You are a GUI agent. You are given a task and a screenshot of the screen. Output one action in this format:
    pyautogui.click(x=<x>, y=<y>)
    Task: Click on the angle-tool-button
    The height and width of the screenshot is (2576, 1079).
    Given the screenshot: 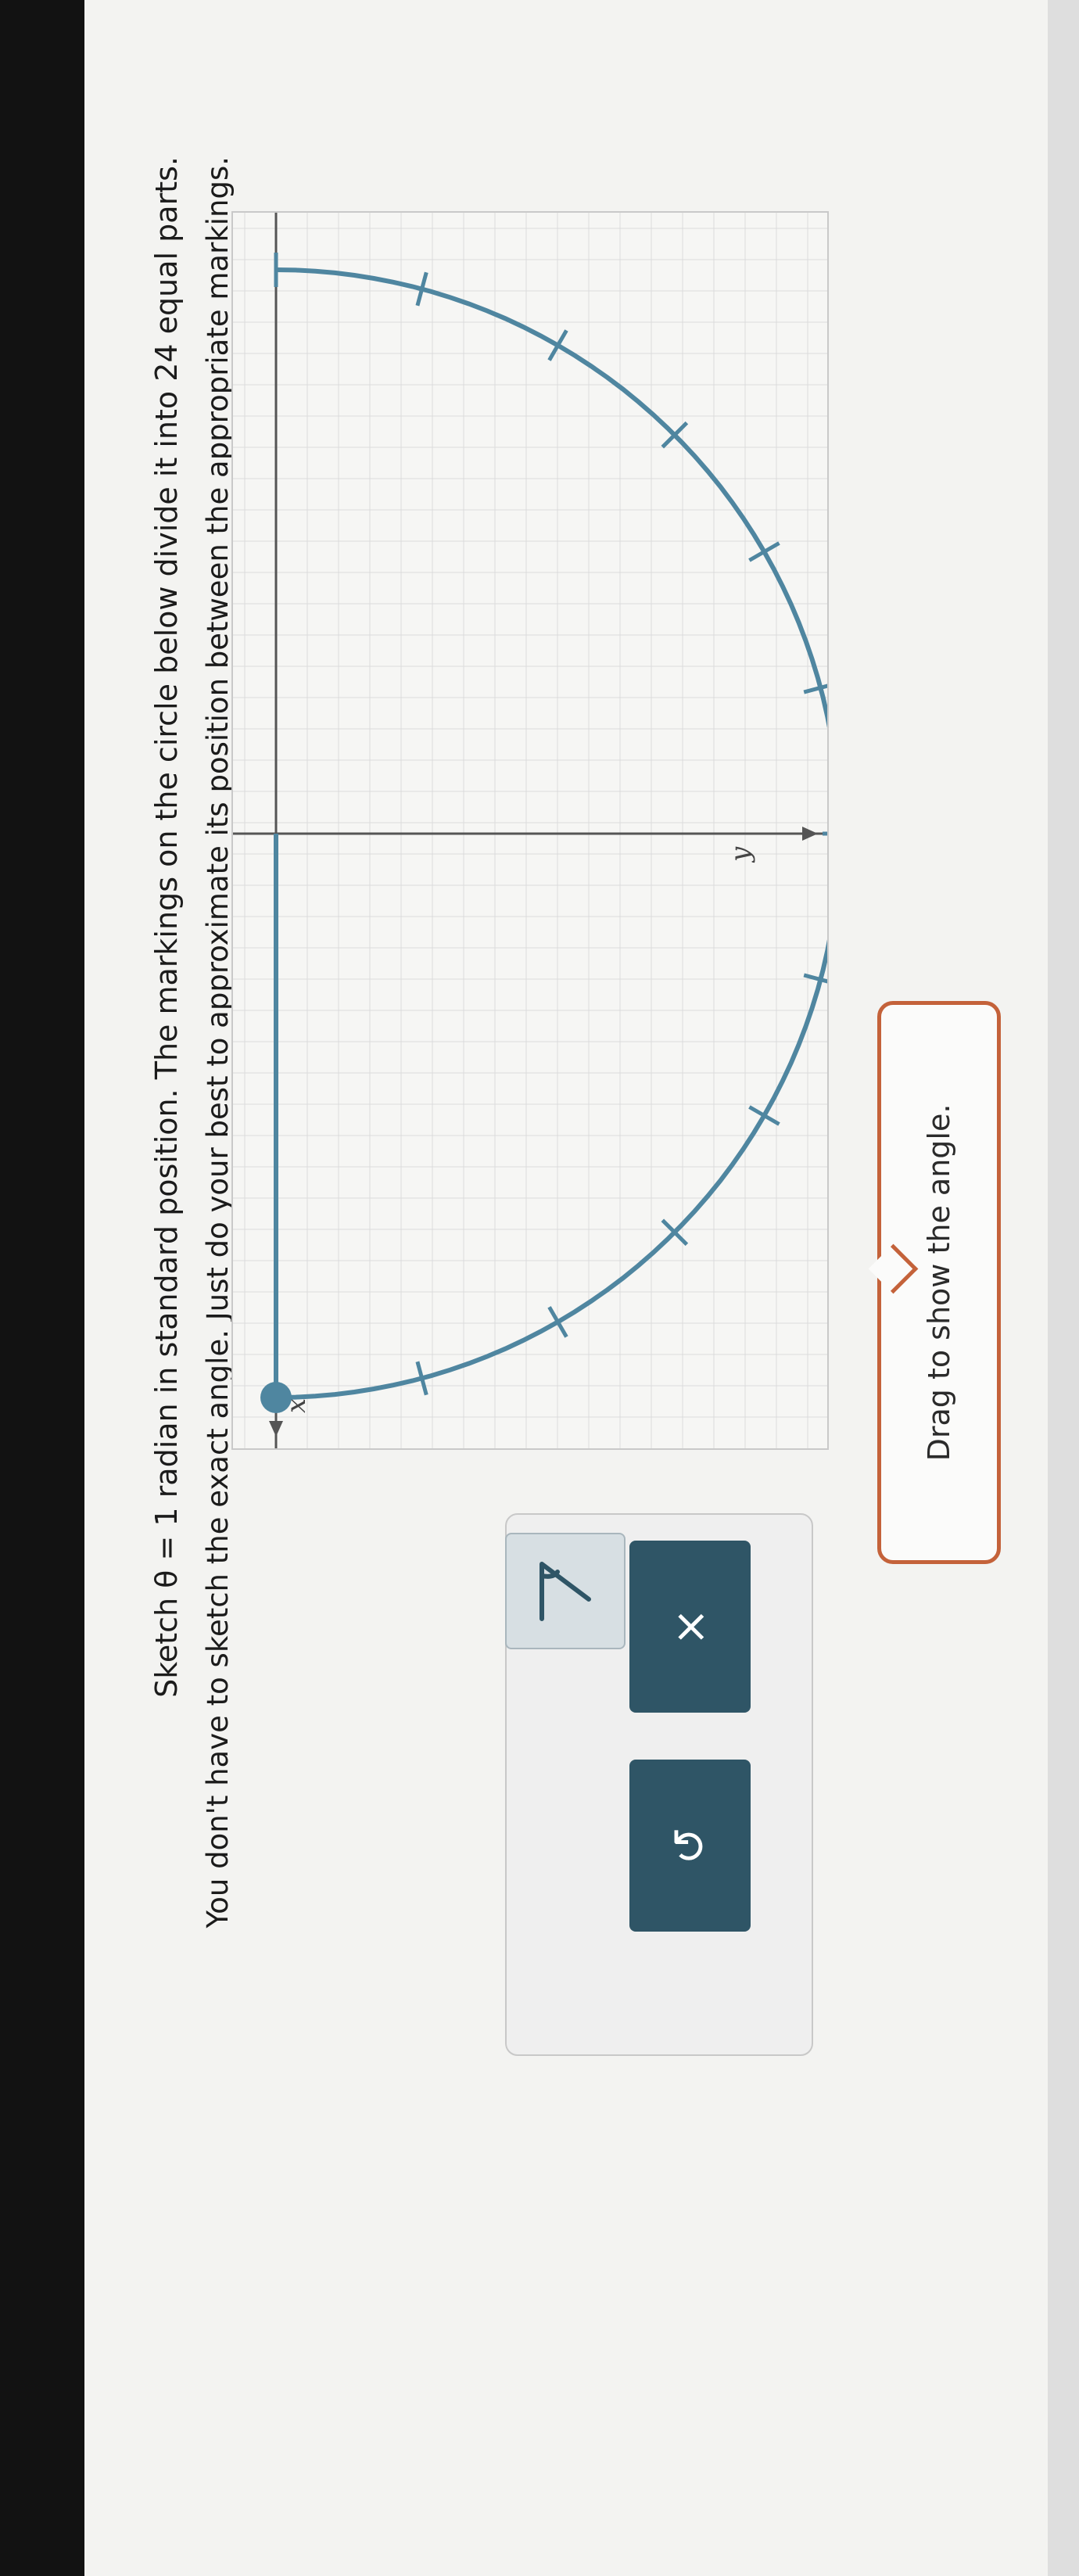 What is the action you would take?
    pyautogui.click(x=565, y=1591)
    